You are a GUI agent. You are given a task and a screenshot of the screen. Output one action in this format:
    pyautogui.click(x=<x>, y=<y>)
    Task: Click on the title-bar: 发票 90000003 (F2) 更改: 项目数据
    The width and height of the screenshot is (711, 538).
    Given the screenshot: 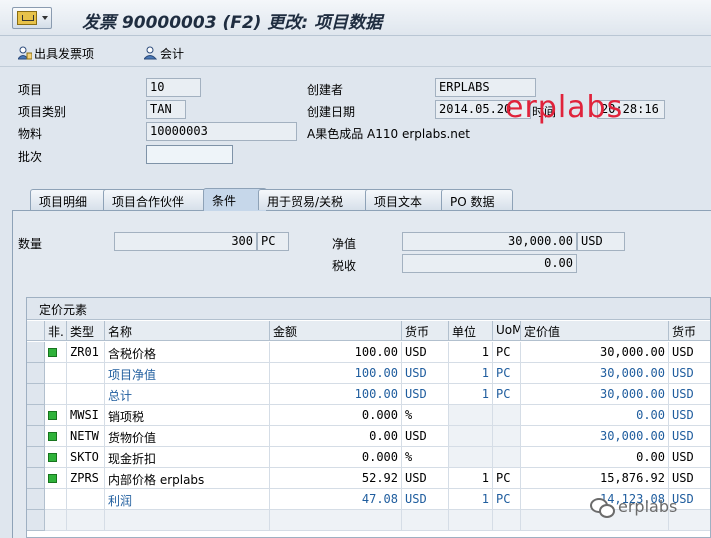 What is the action you would take?
    pyautogui.click(x=355, y=18)
    